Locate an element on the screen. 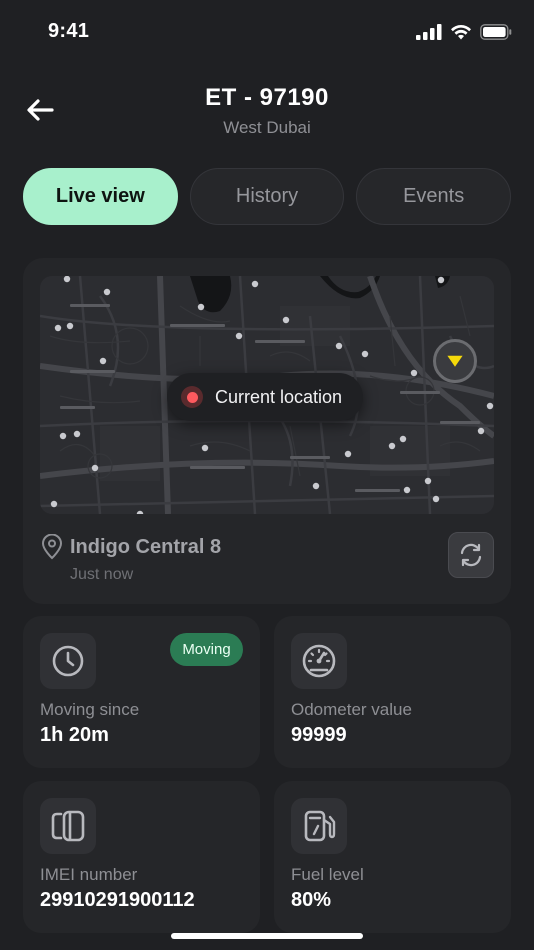 This screenshot has width=534, height=950. refresh-button is located at coordinates (471, 555).